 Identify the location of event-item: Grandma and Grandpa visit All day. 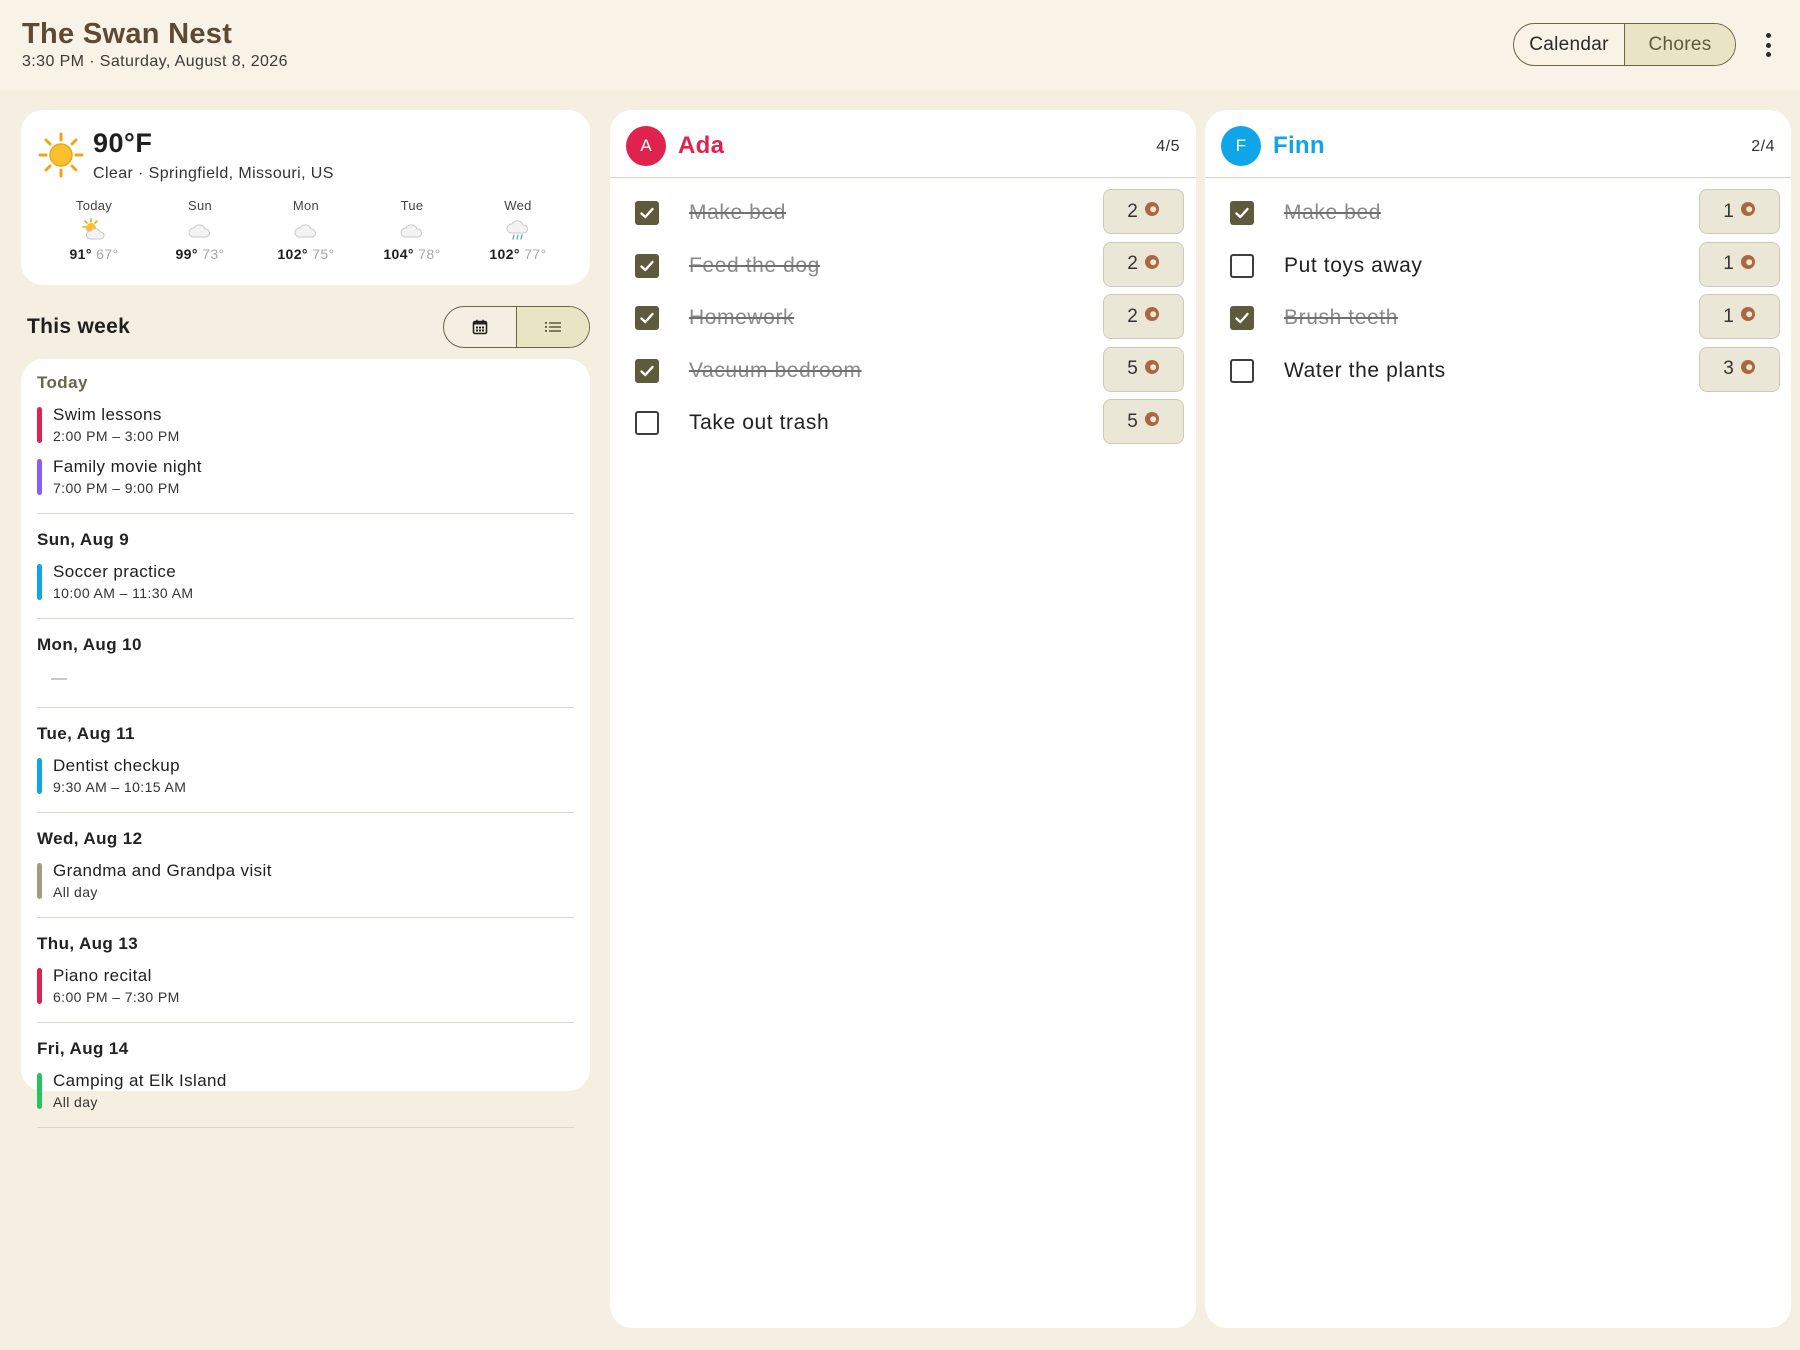
(305, 883).